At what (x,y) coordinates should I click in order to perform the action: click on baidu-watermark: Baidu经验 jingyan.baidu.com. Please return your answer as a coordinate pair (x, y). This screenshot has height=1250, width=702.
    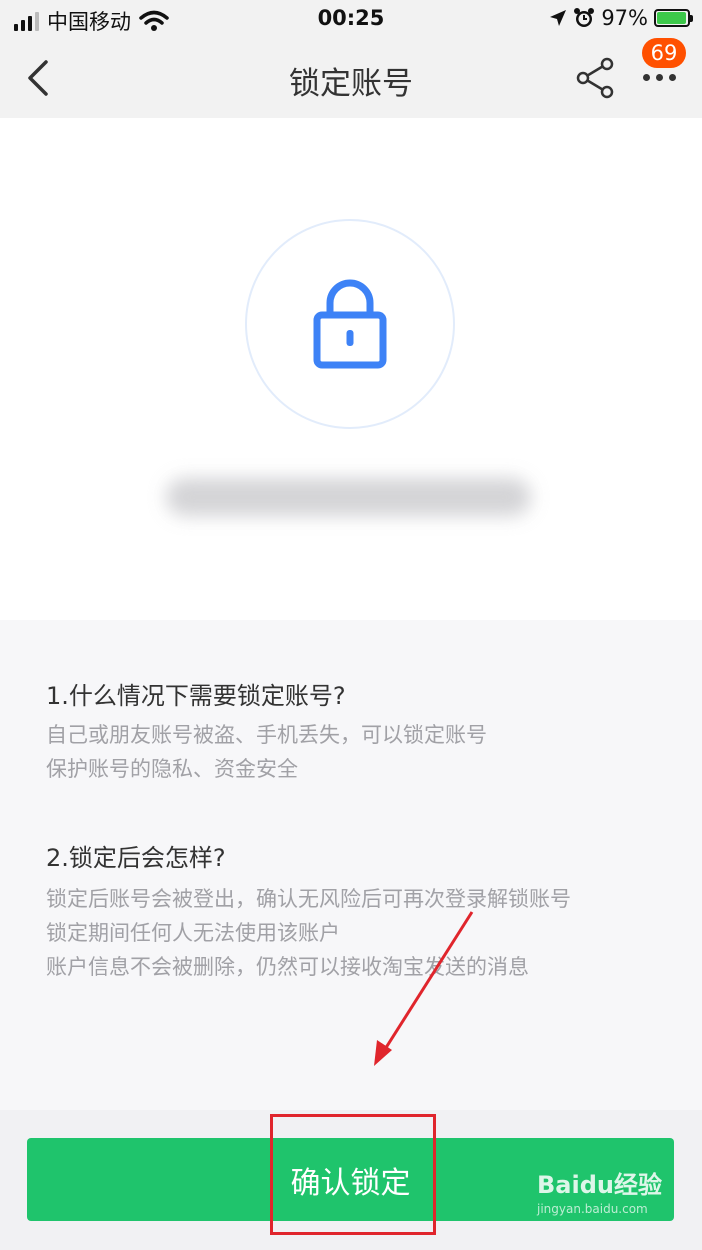
    Looking at the image, I should click on (599, 1190).